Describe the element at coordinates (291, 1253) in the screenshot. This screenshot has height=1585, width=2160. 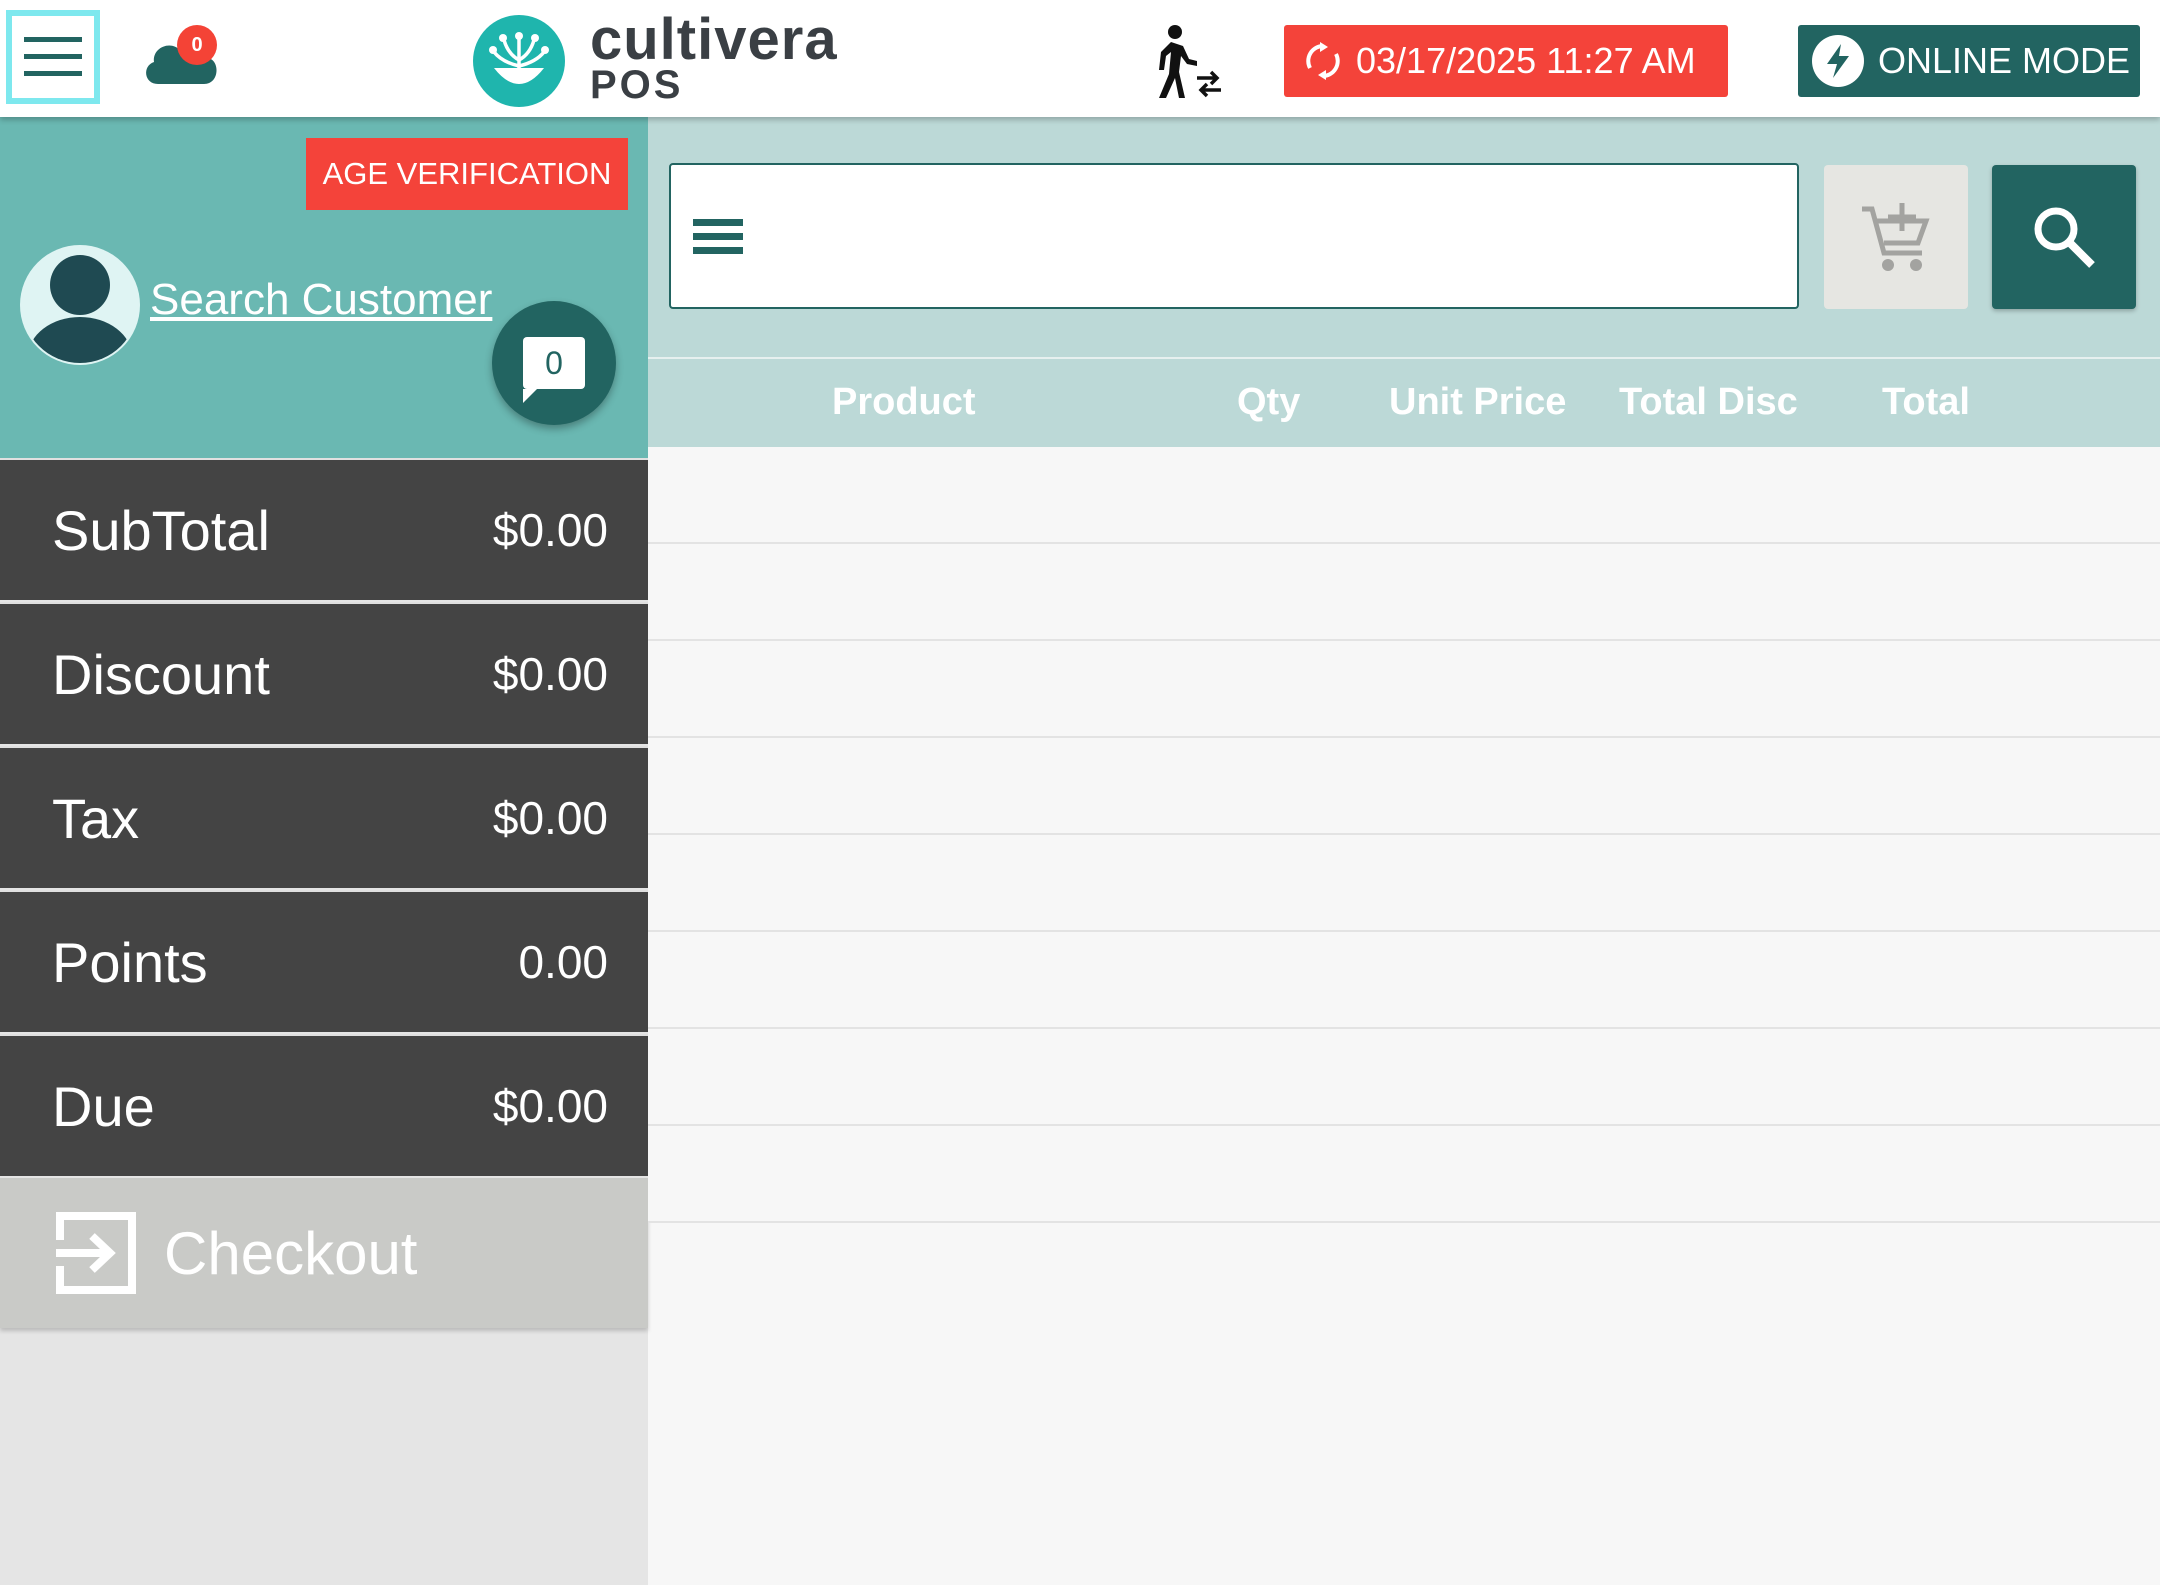
I see `checkout-label: Checkout` at that location.